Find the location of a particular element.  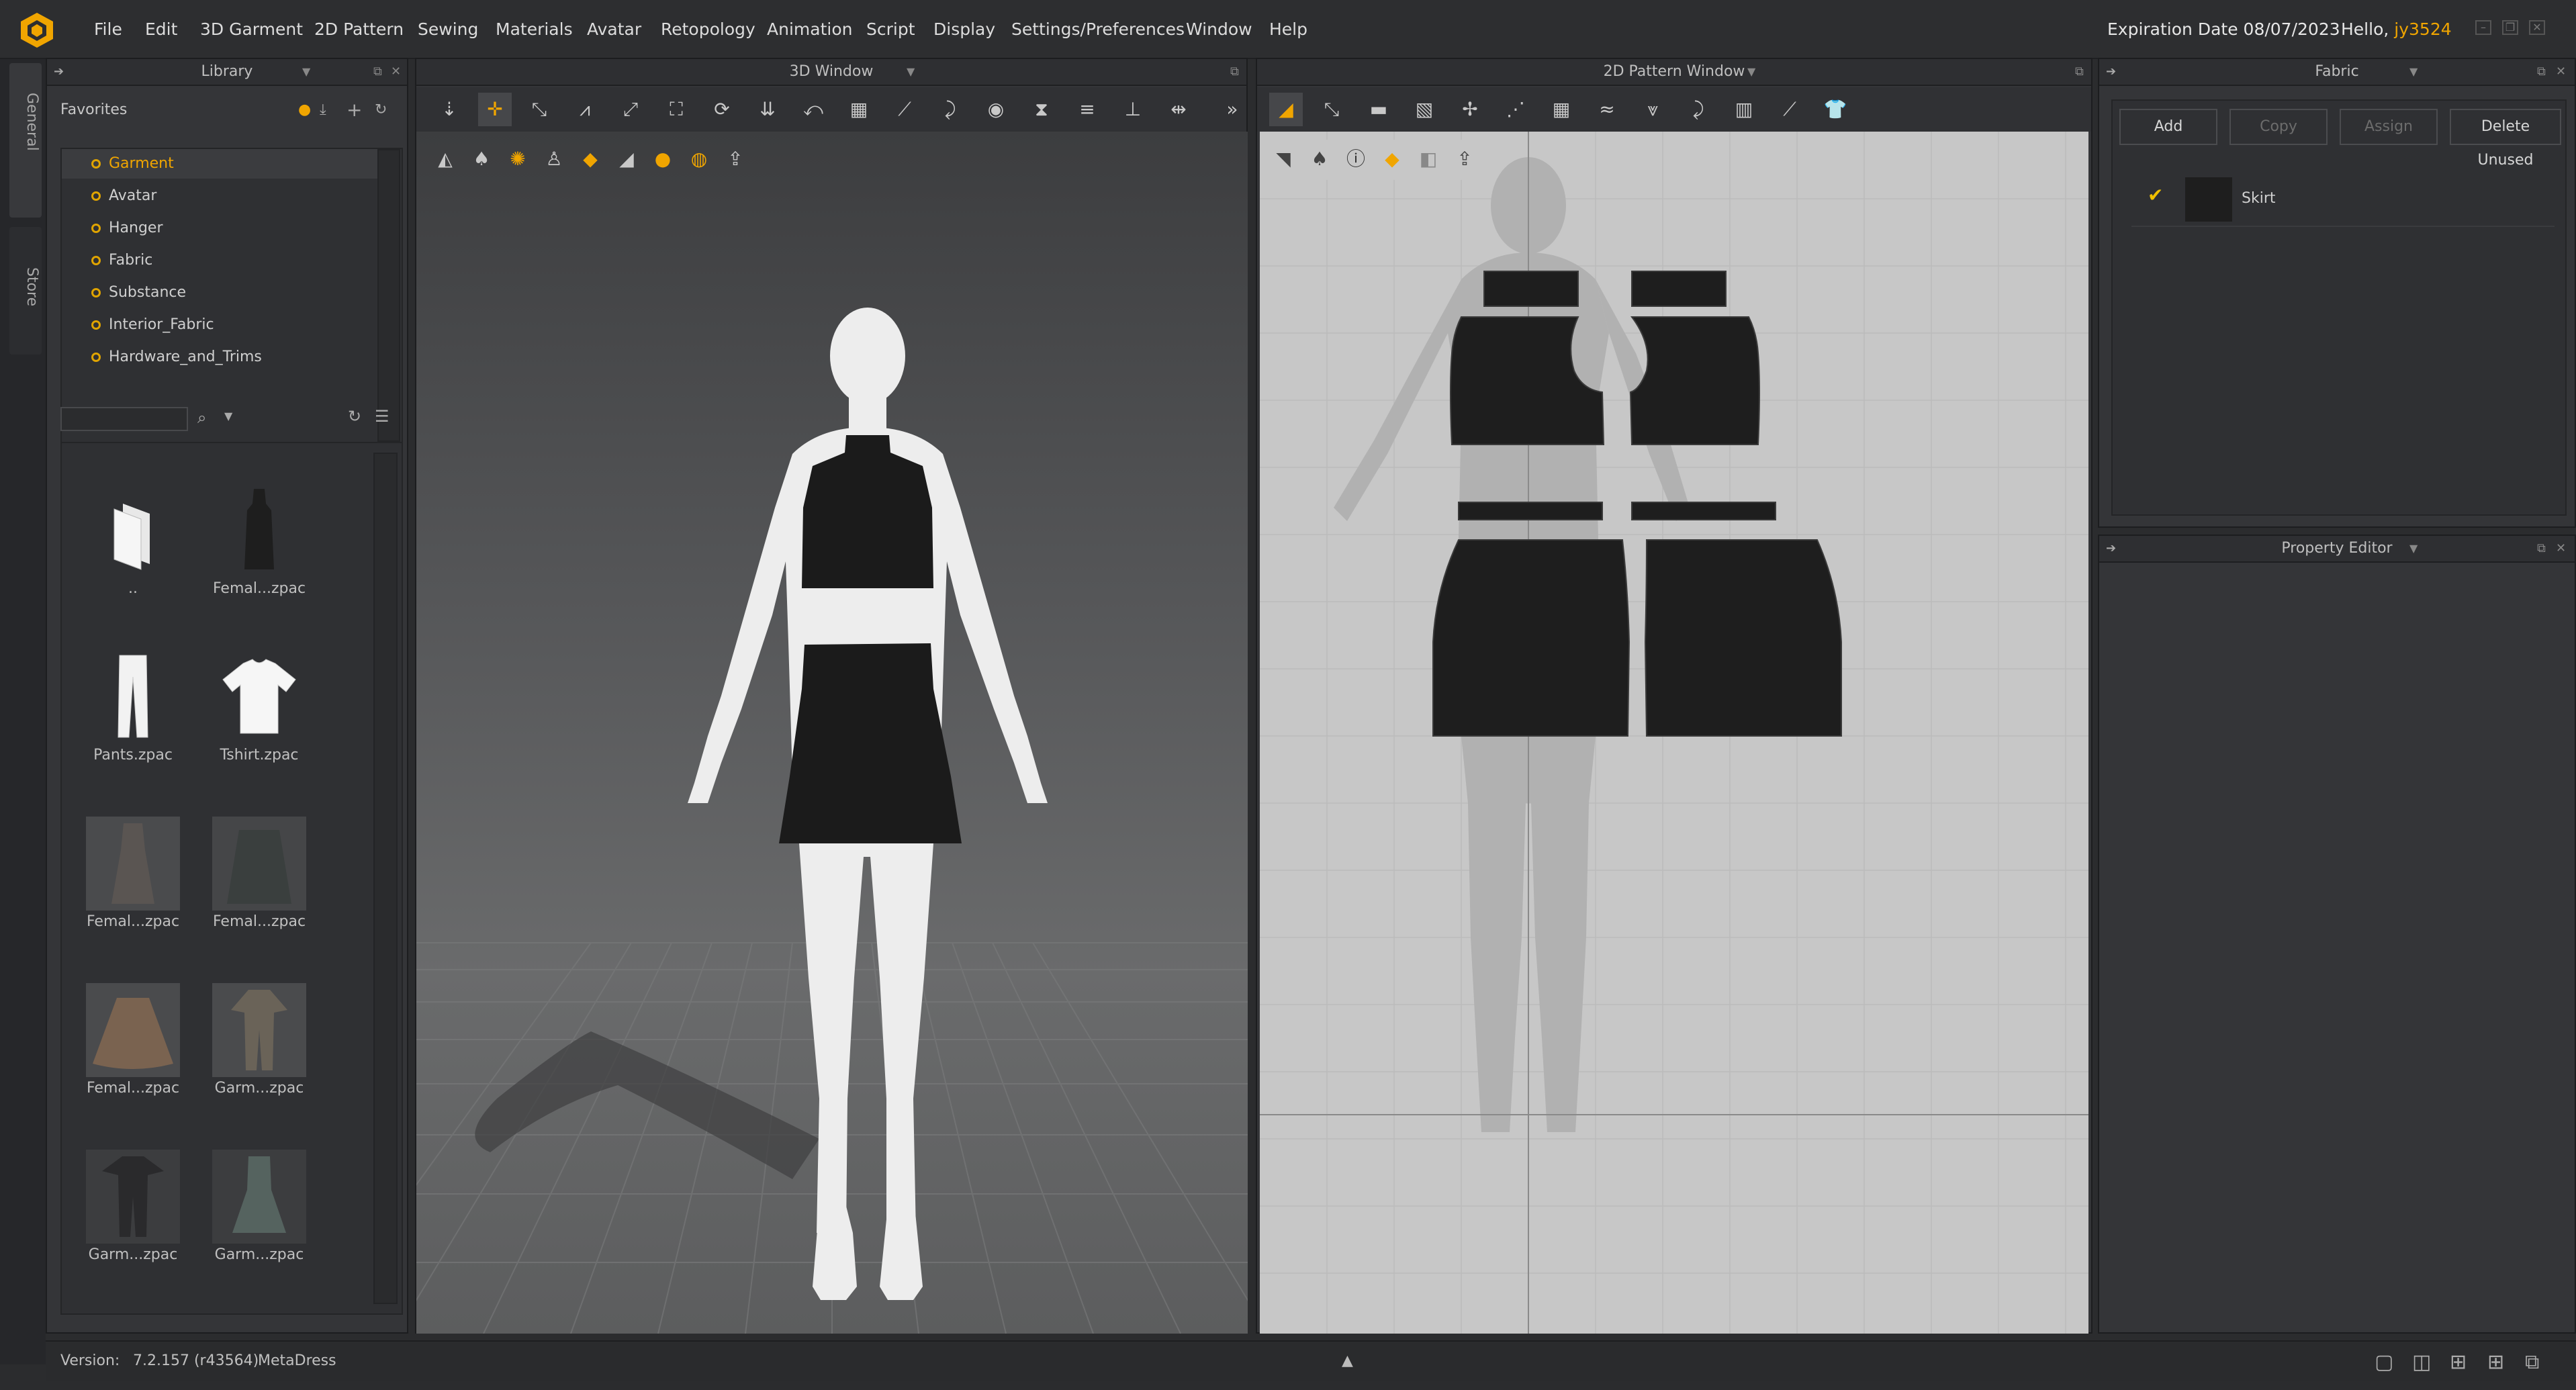

minimize-icon: – is located at coordinates (2483, 27).